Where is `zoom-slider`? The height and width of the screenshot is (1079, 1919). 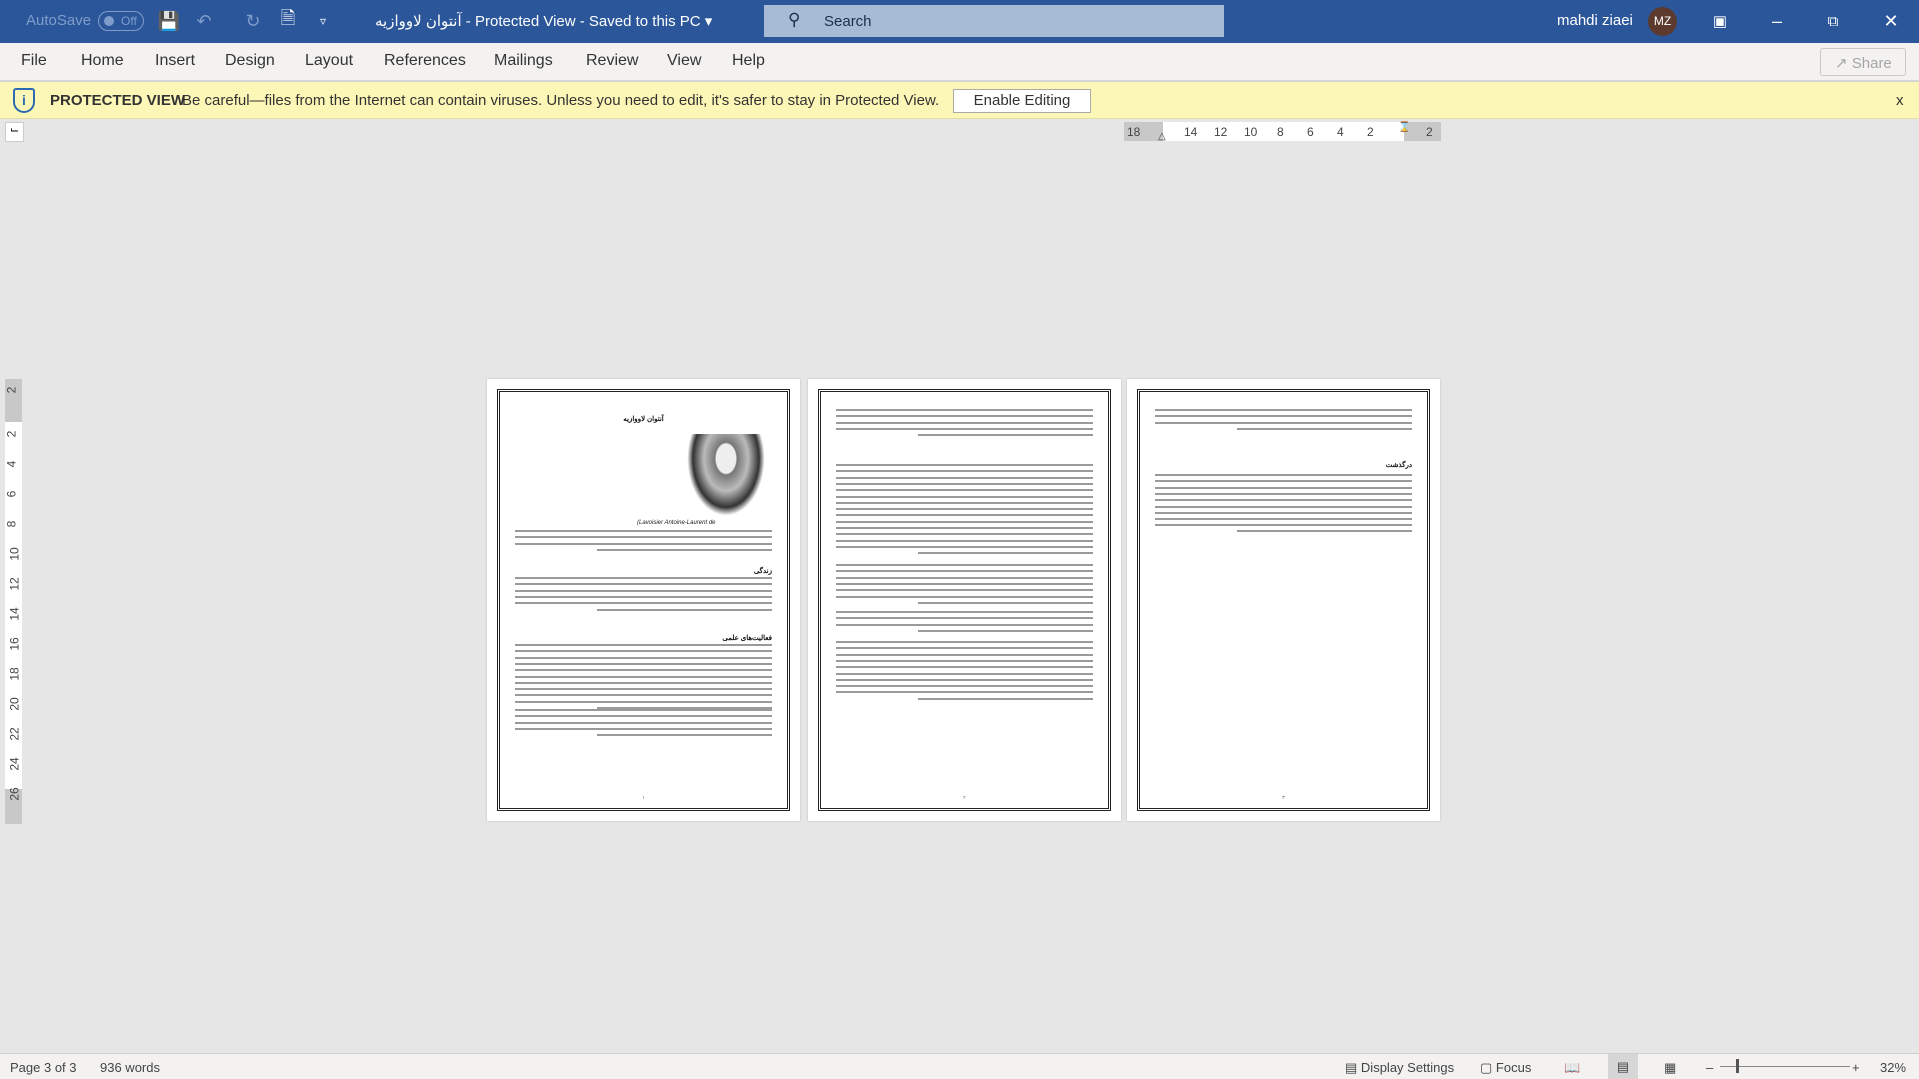 zoom-slider is located at coordinates (1785, 1066).